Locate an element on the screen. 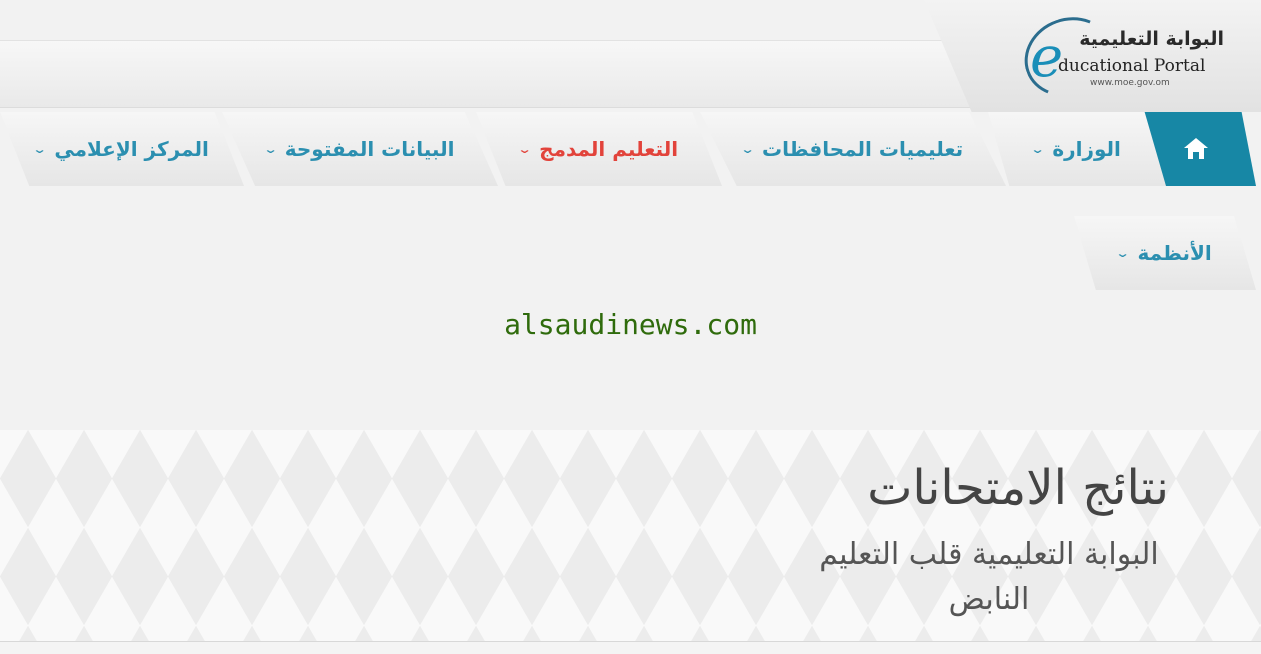 The height and width of the screenshot is (654, 1261). logo-url-text: www.moe.gov.om is located at coordinates (1130, 83).